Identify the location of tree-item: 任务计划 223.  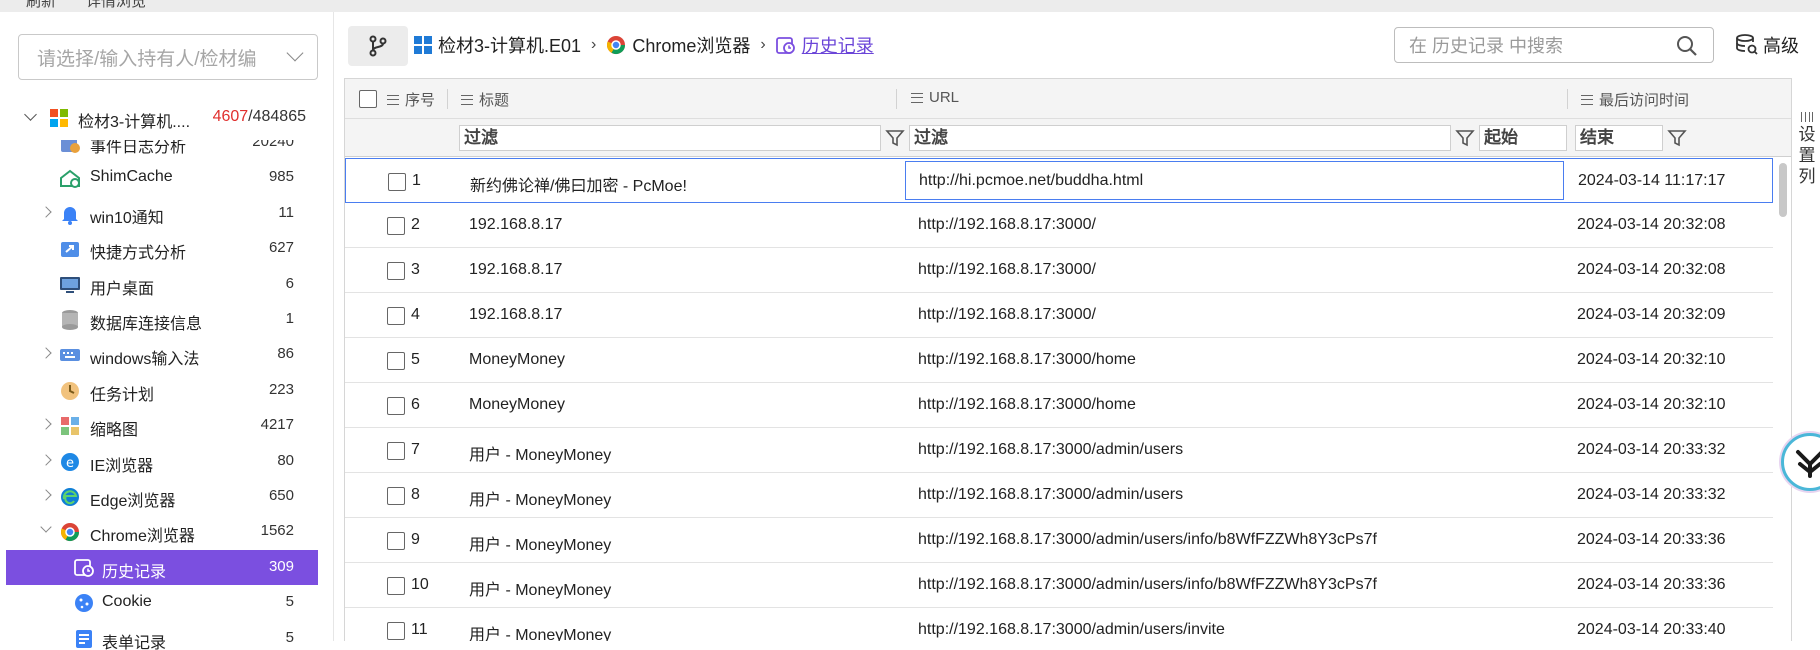
(162, 390).